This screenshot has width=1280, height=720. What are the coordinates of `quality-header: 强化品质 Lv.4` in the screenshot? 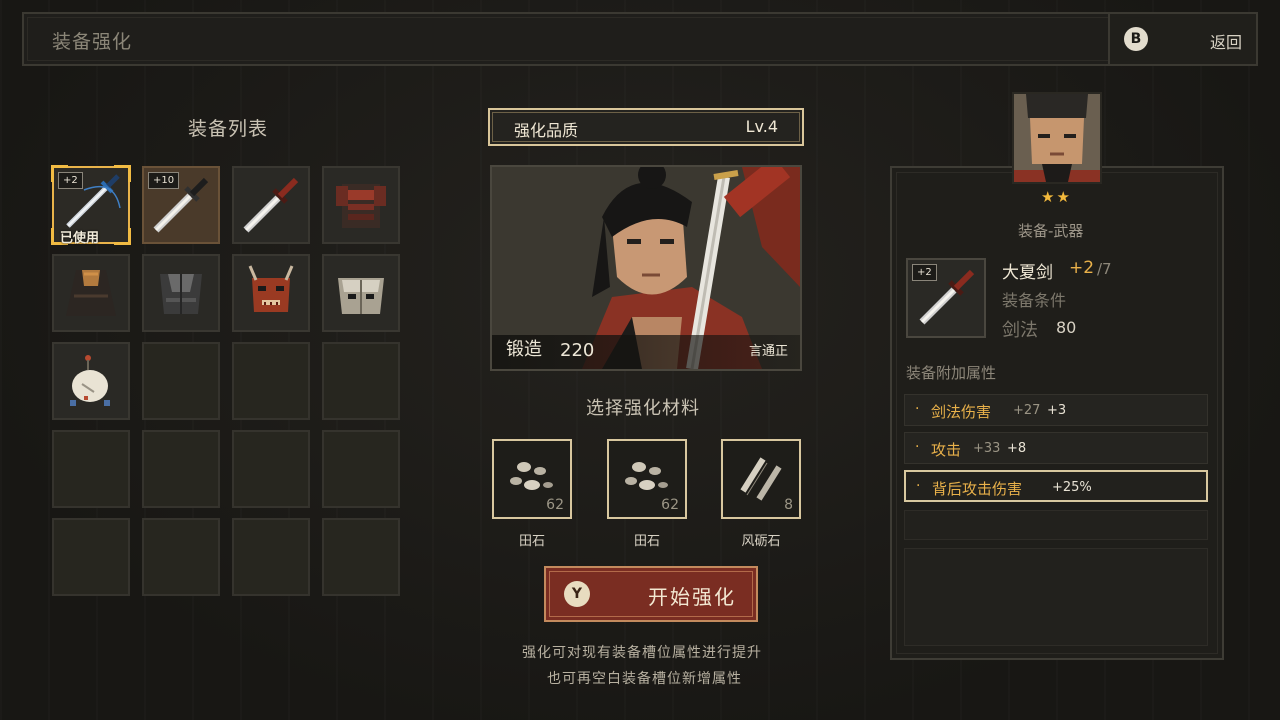 It's located at (646, 127).